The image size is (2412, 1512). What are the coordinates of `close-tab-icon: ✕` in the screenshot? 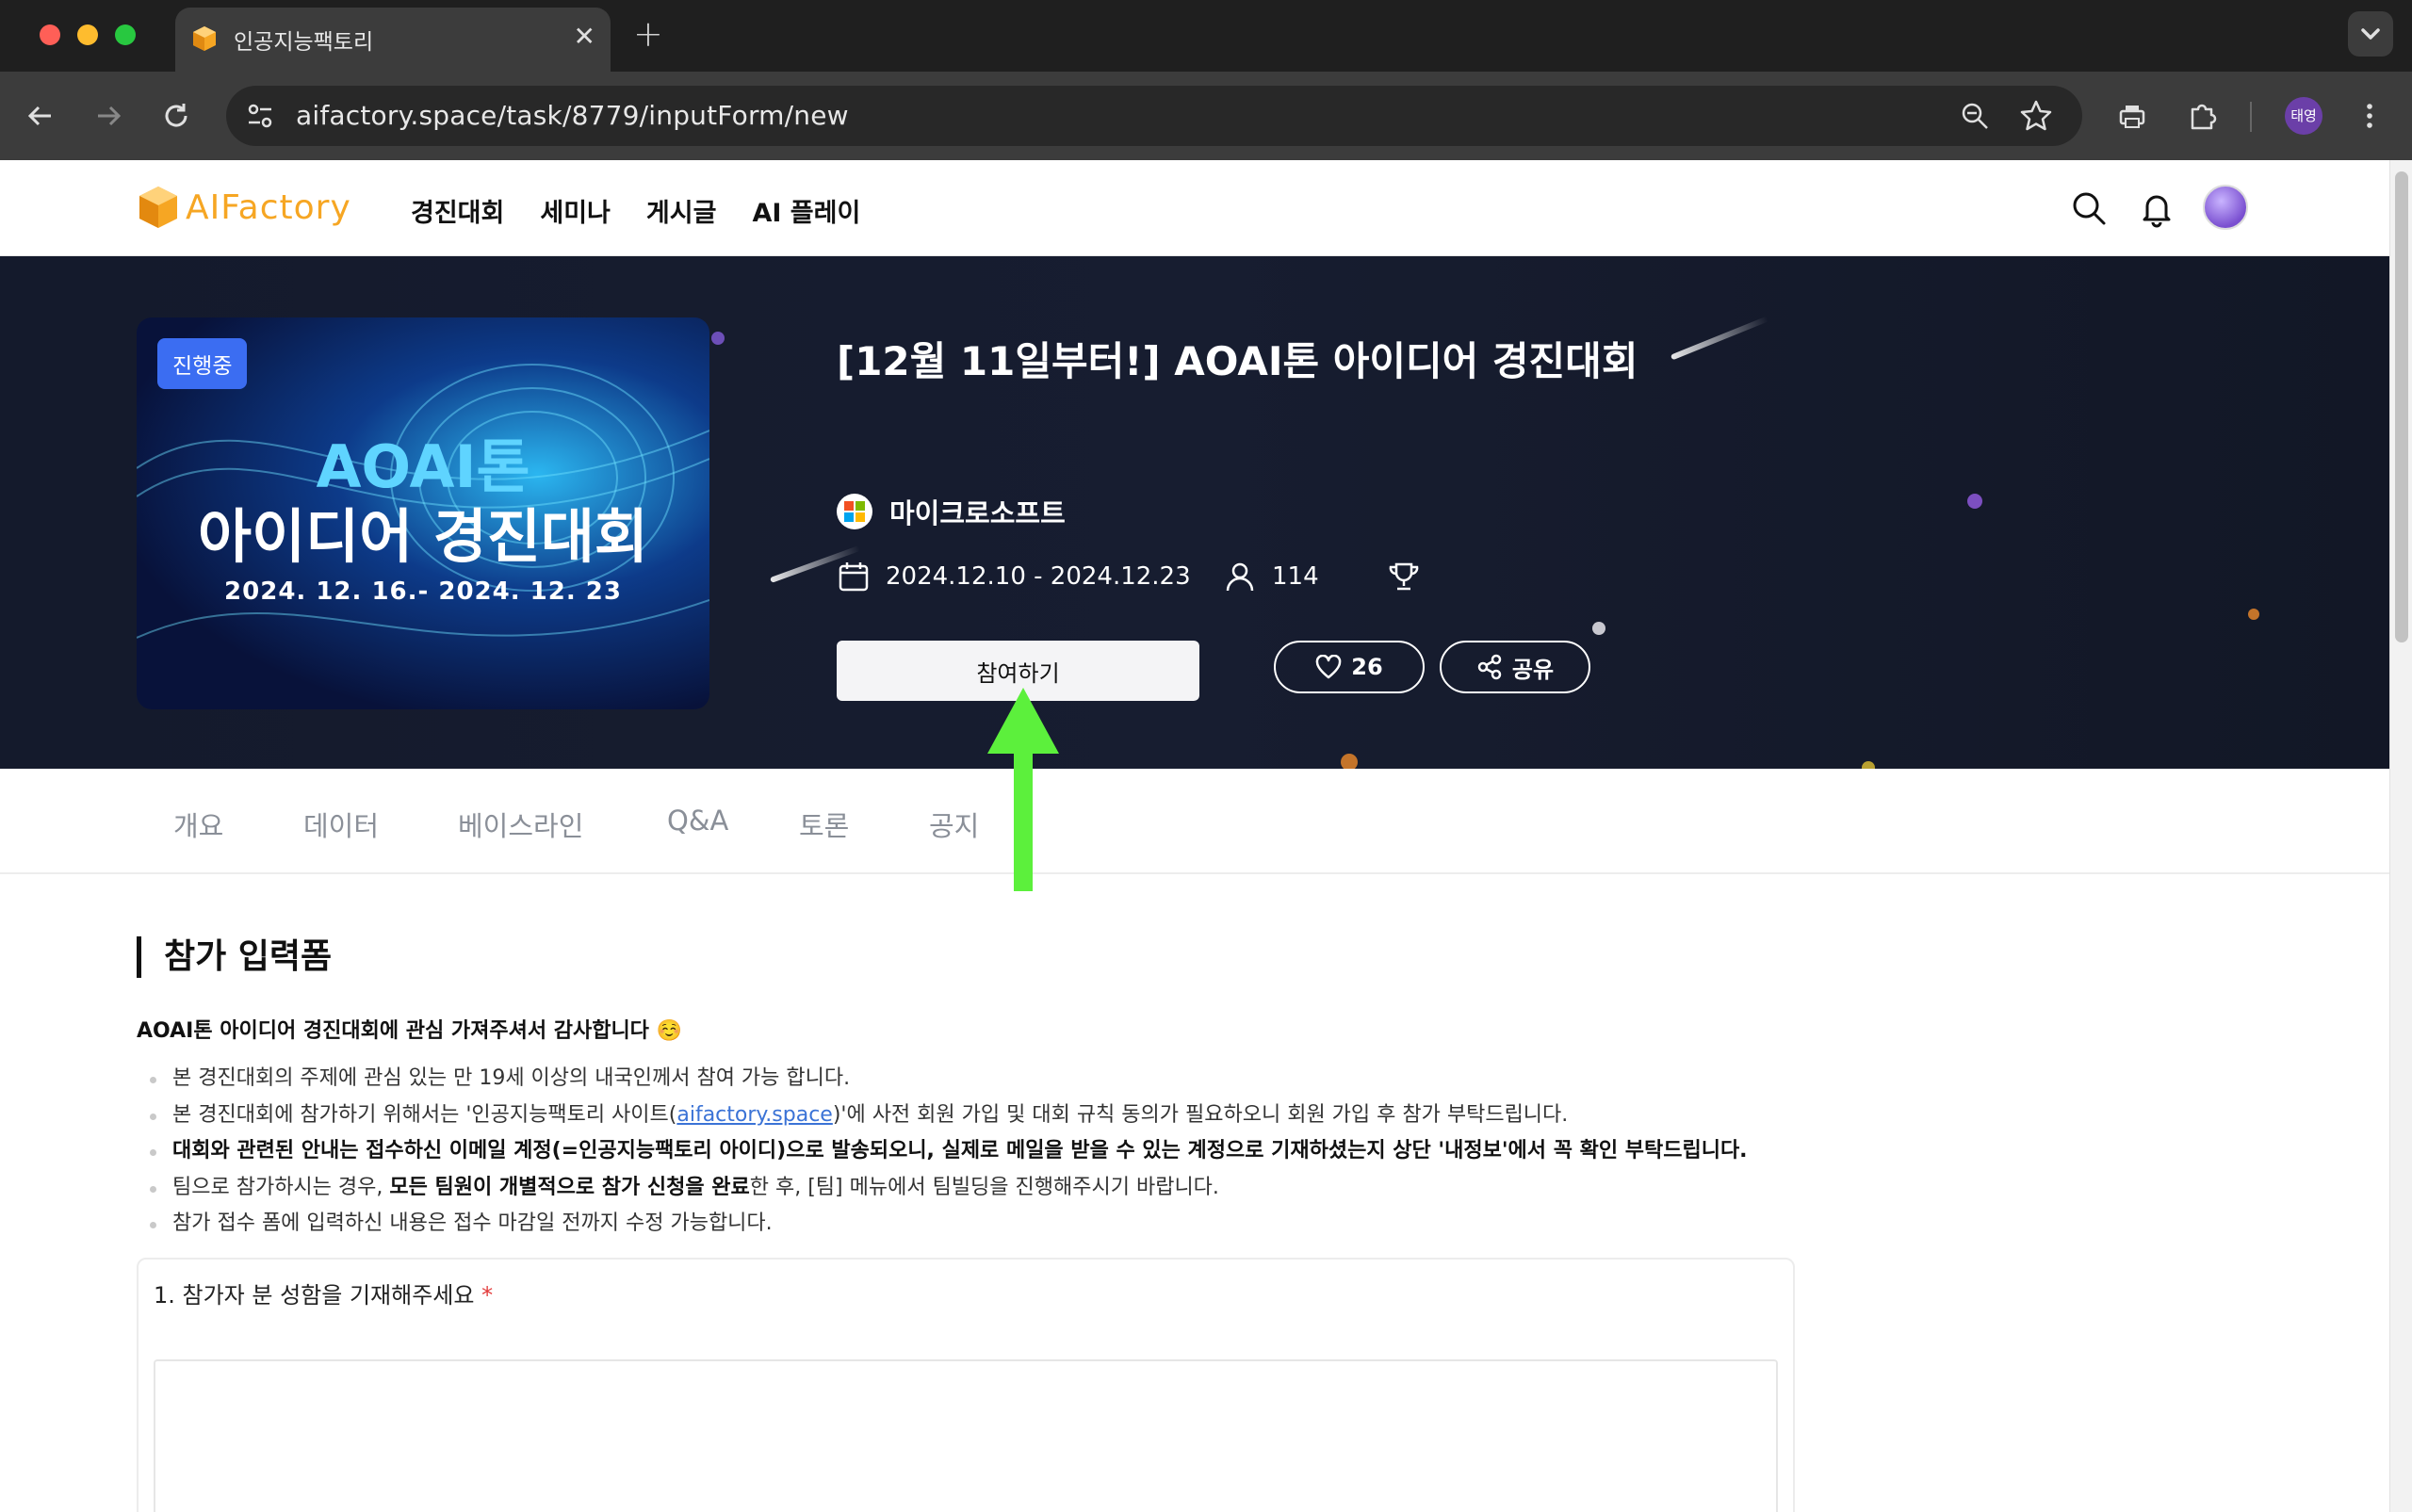 It's located at (584, 36).